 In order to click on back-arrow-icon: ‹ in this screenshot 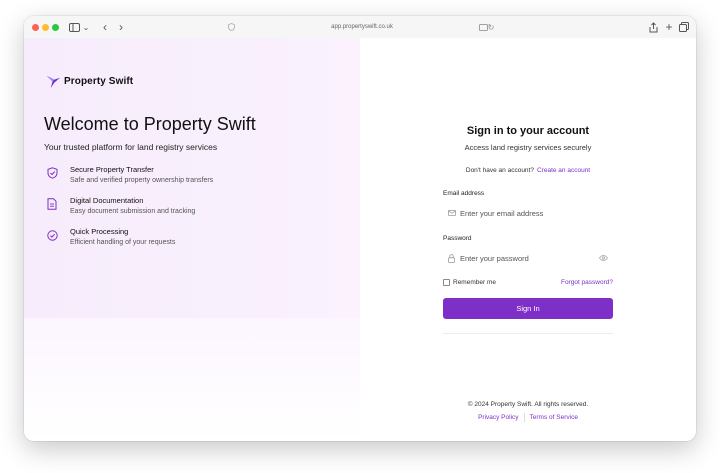, I will do `click(105, 27)`.